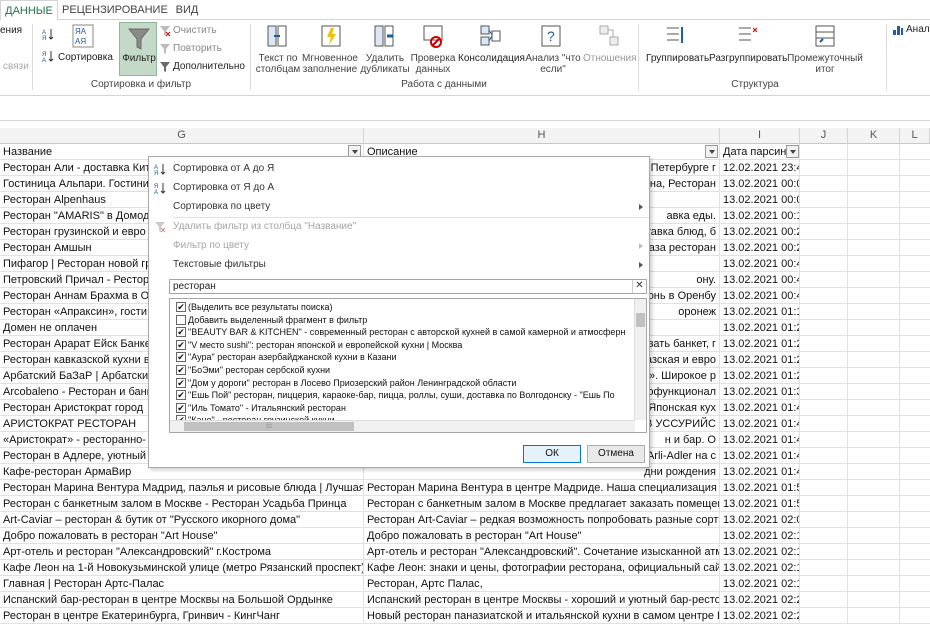 This screenshot has height=624, width=930. I want to click on menu-clear-filter: Удалить фильтр из столбца "Название", so click(264, 227).